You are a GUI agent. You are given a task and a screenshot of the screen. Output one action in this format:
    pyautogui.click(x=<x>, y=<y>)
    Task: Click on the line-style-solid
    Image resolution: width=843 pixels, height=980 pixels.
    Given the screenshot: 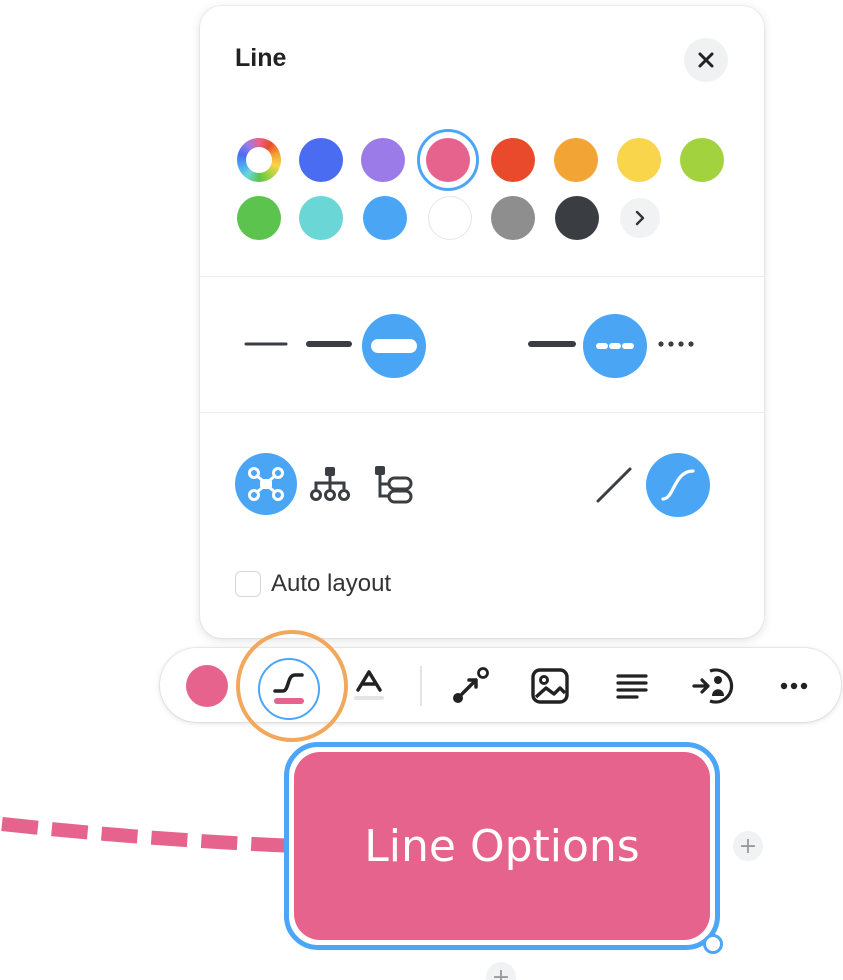 What is the action you would take?
    pyautogui.click(x=552, y=344)
    